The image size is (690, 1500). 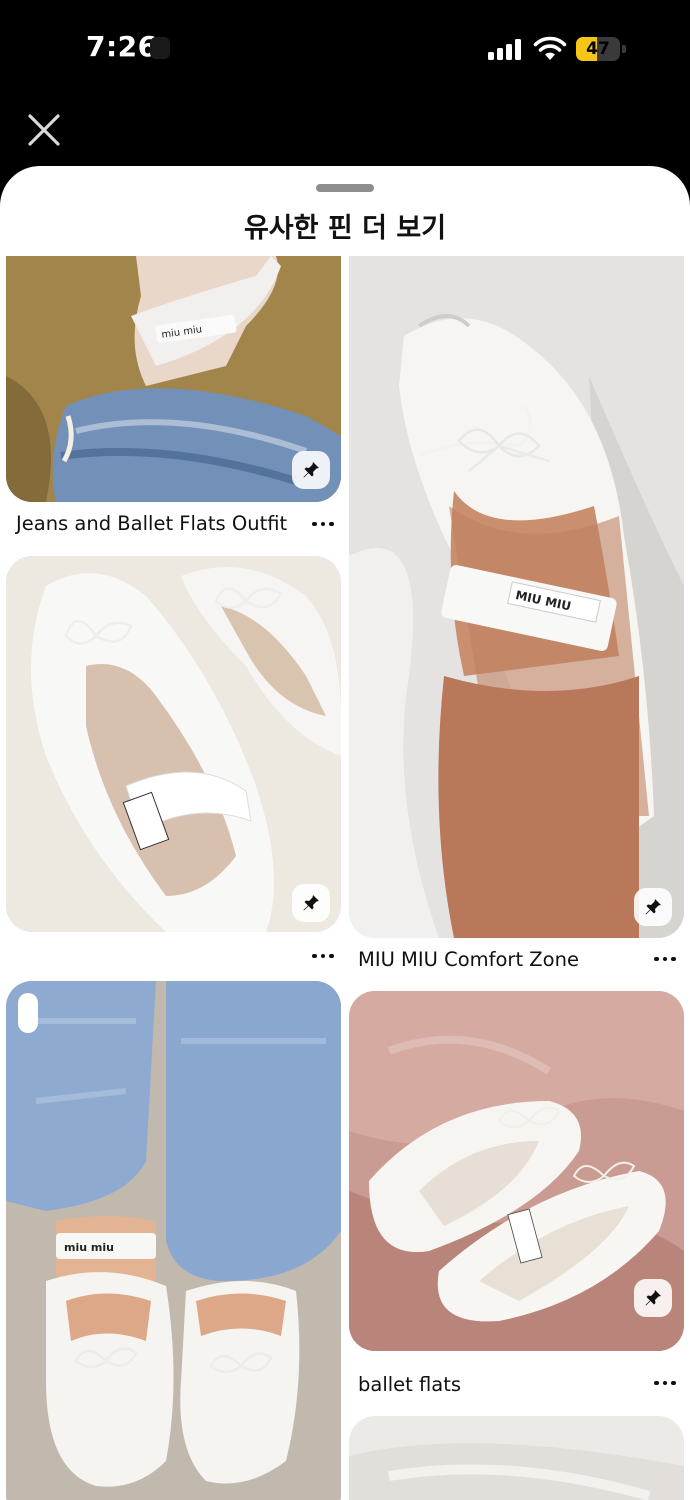 What do you see at coordinates (89, 1247) in the screenshot?
I see `svg-text: miu miu` at bounding box center [89, 1247].